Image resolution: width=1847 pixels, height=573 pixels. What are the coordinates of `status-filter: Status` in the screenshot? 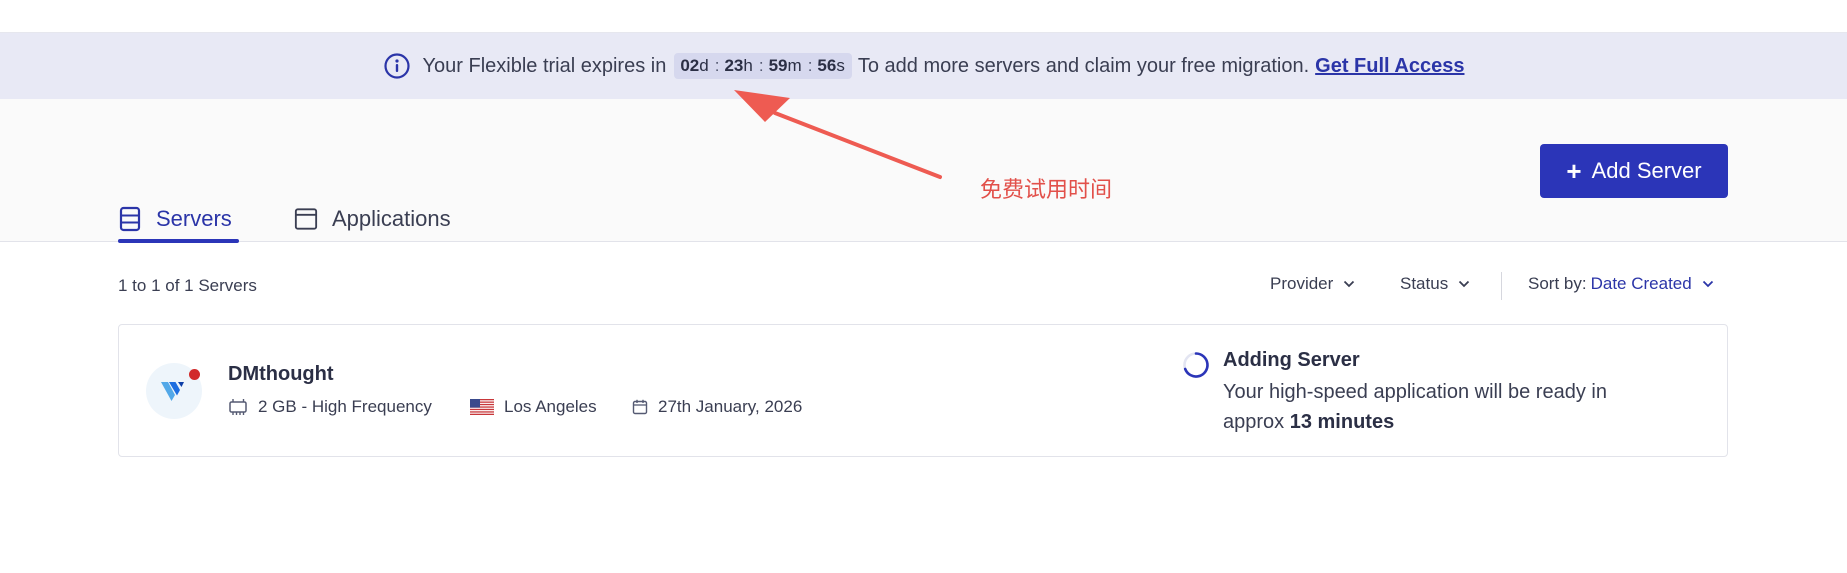 It's located at (1435, 284).